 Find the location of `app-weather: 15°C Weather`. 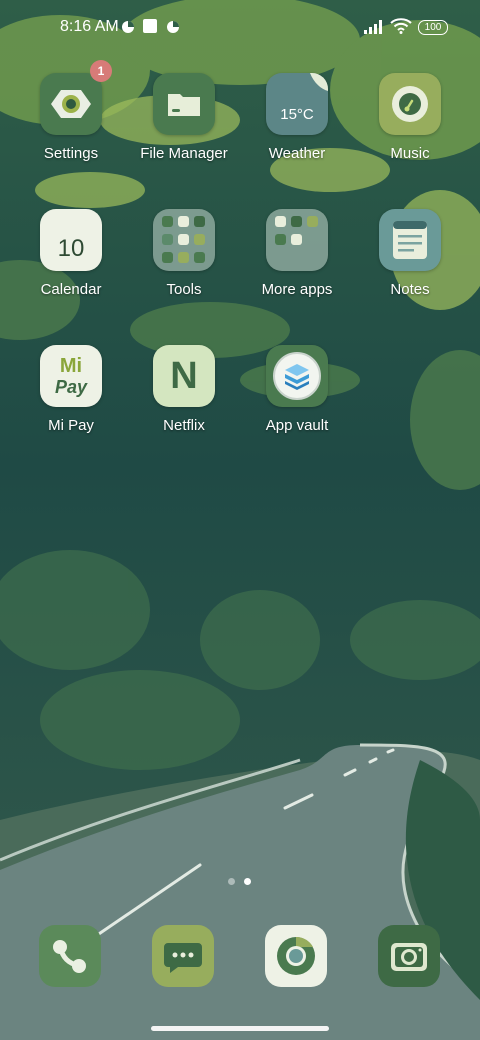

app-weather: 15°C Weather is located at coordinates (297, 117).